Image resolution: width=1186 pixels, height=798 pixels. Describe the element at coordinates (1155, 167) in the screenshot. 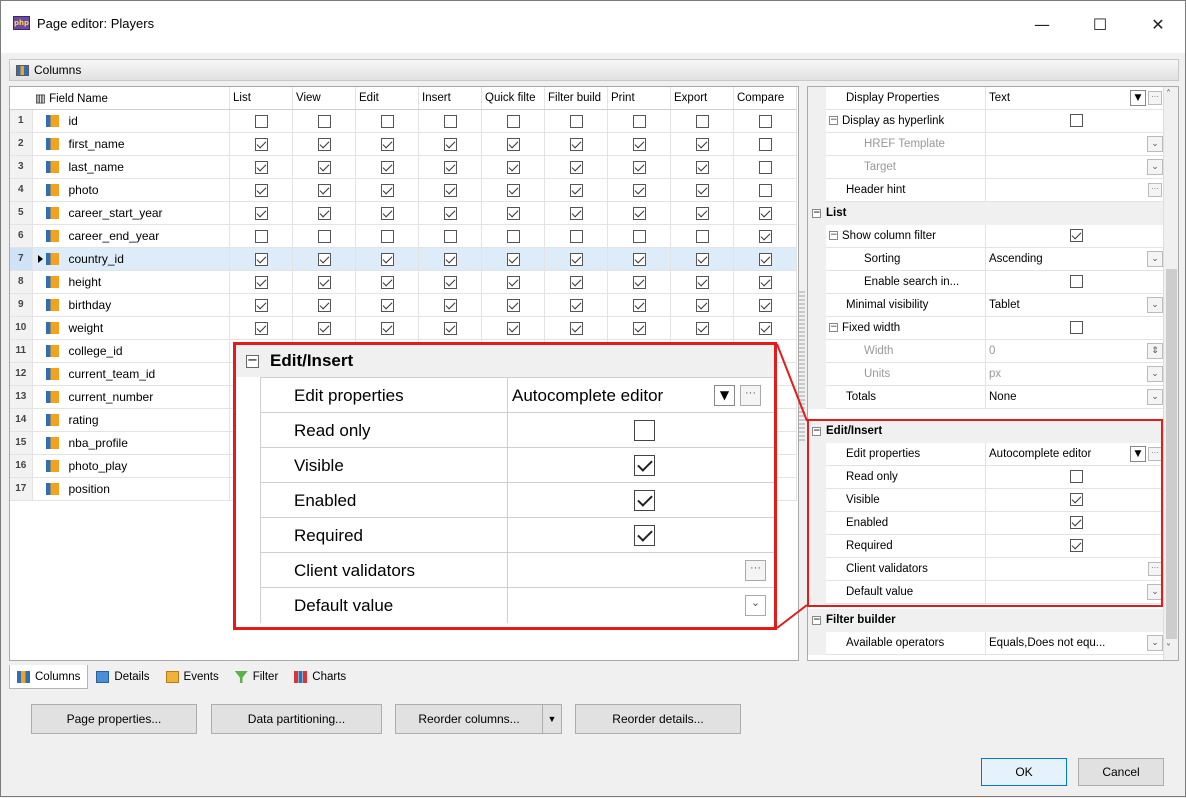

I see `chevron-down-icon: ⌄` at that location.